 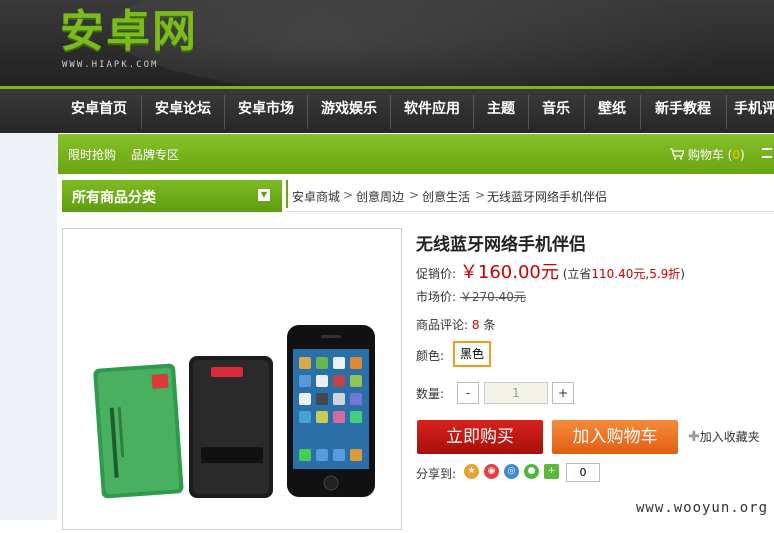 I want to click on category-title: 所有商品分类, so click(x=114, y=198).